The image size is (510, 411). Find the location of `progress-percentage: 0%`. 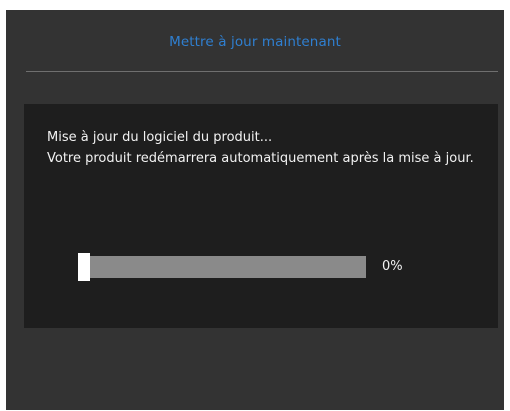

progress-percentage: 0% is located at coordinates (392, 266).